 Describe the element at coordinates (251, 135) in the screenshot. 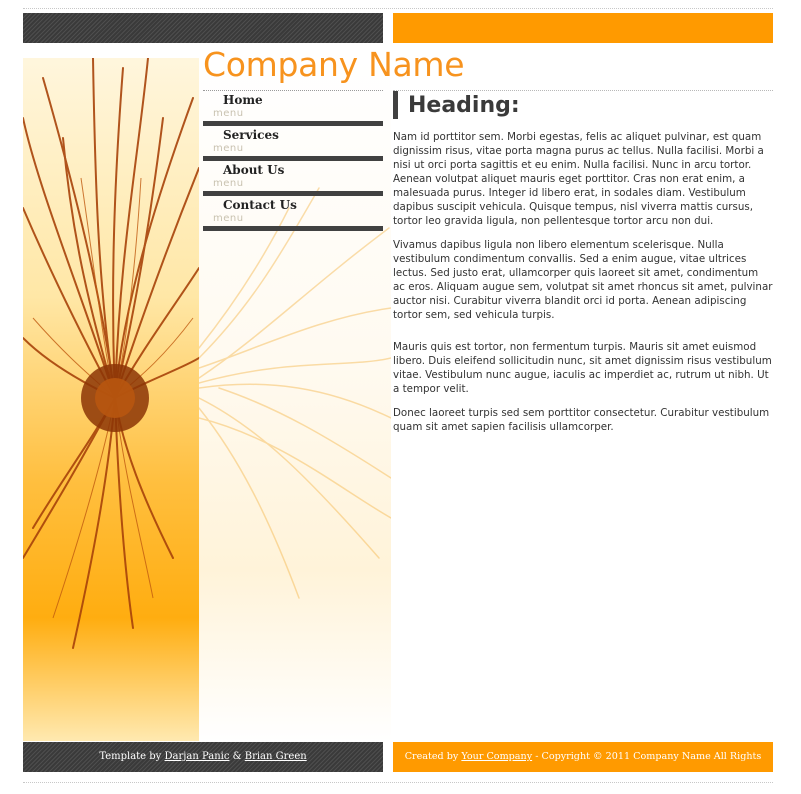

I see `nav-item-label: Services` at that location.